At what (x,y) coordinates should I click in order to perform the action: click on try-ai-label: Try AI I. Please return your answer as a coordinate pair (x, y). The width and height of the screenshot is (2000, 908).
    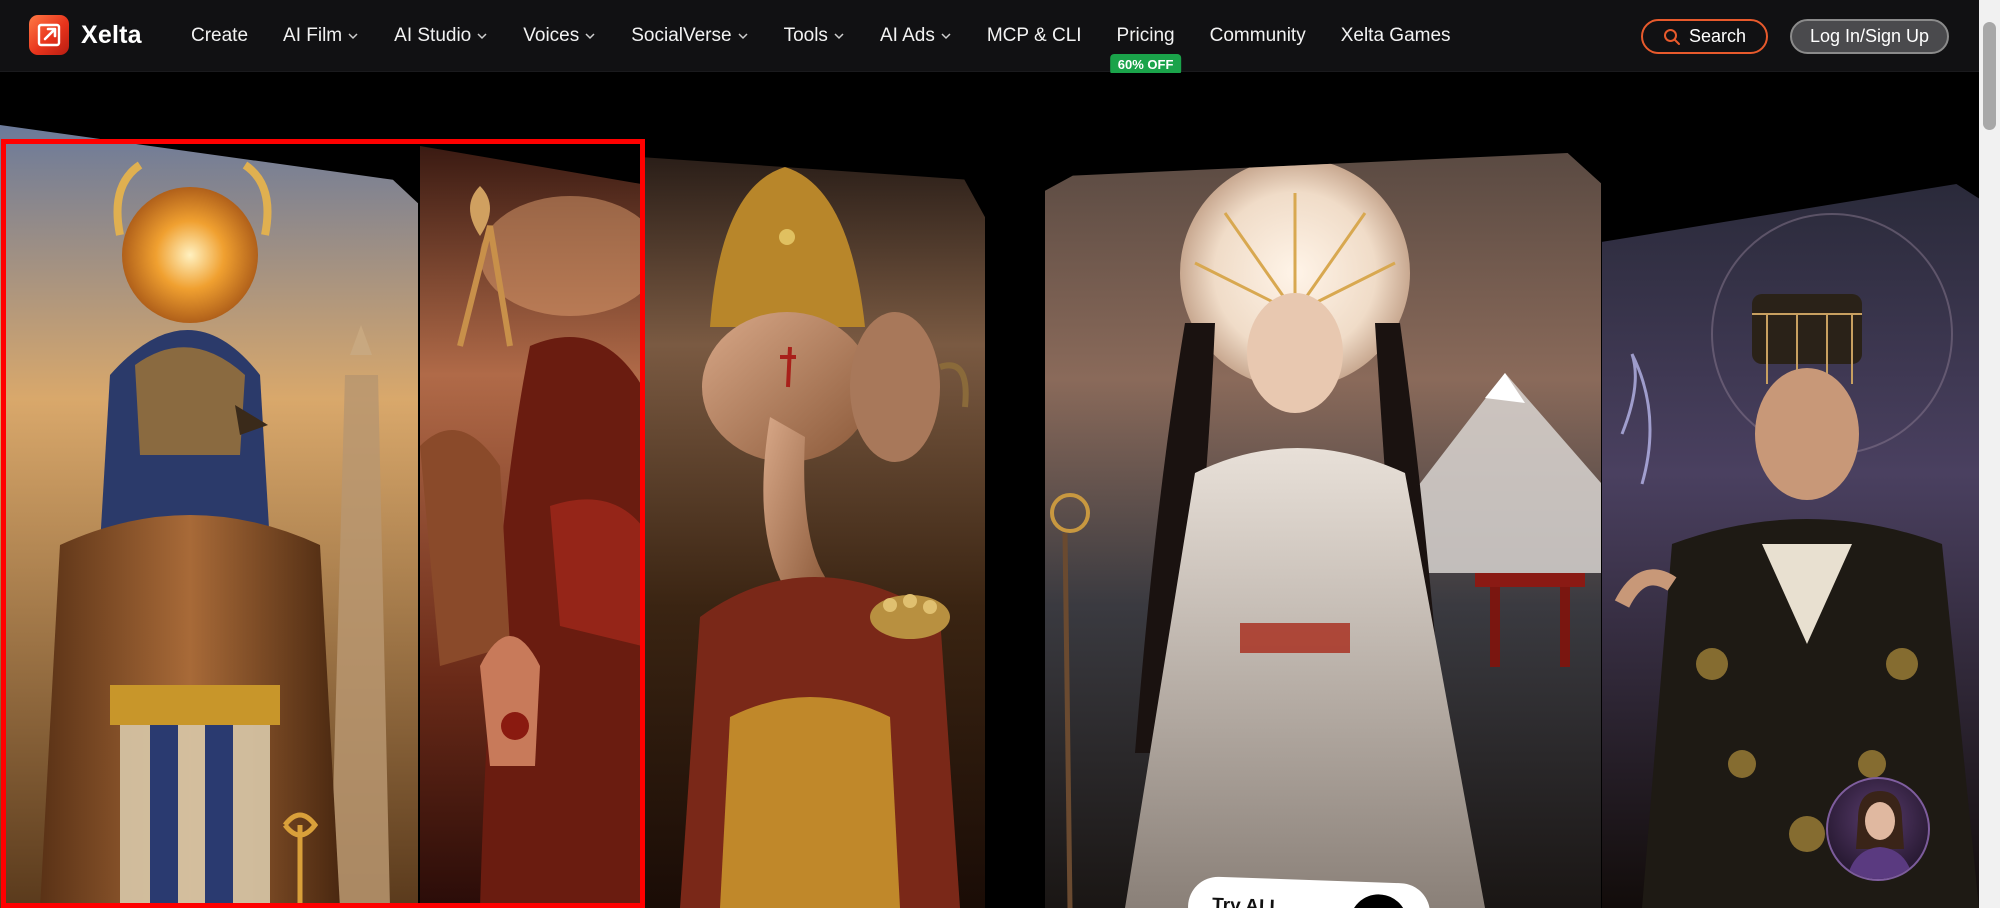
    Looking at the image, I should click on (1243, 901).